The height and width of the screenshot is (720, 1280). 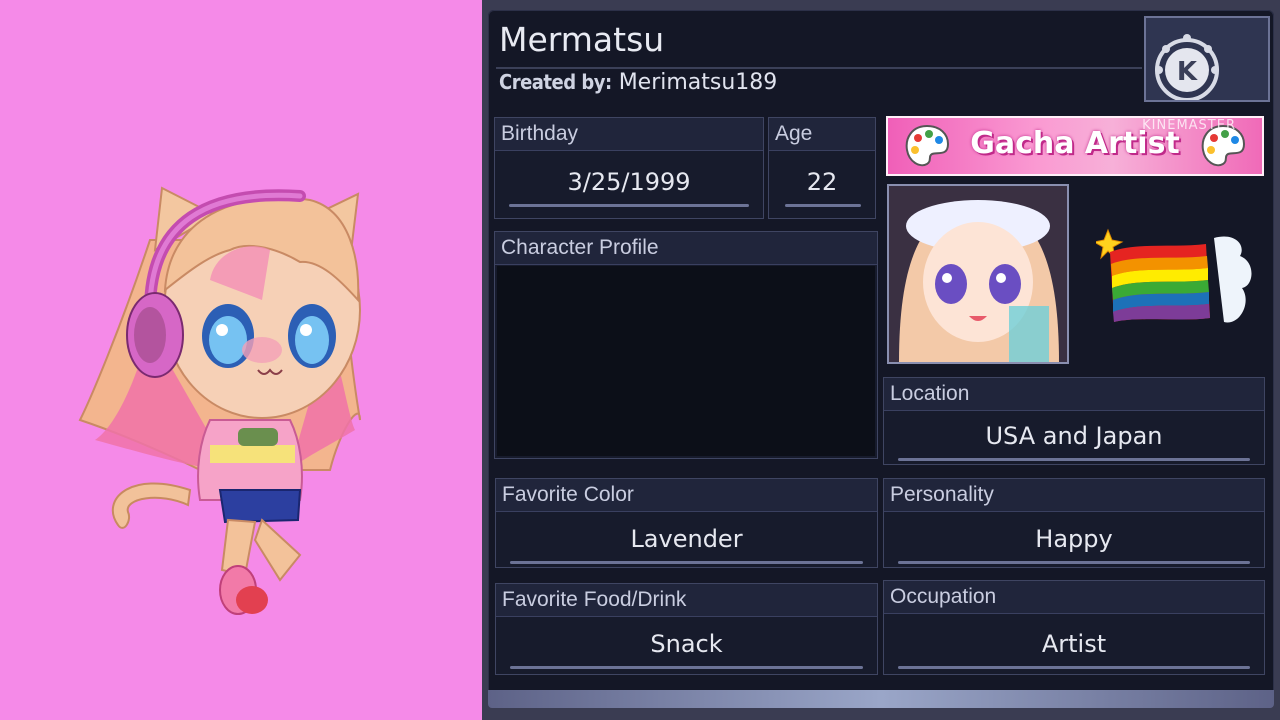 What do you see at coordinates (1074, 394) in the screenshot?
I see `location-label: Location` at bounding box center [1074, 394].